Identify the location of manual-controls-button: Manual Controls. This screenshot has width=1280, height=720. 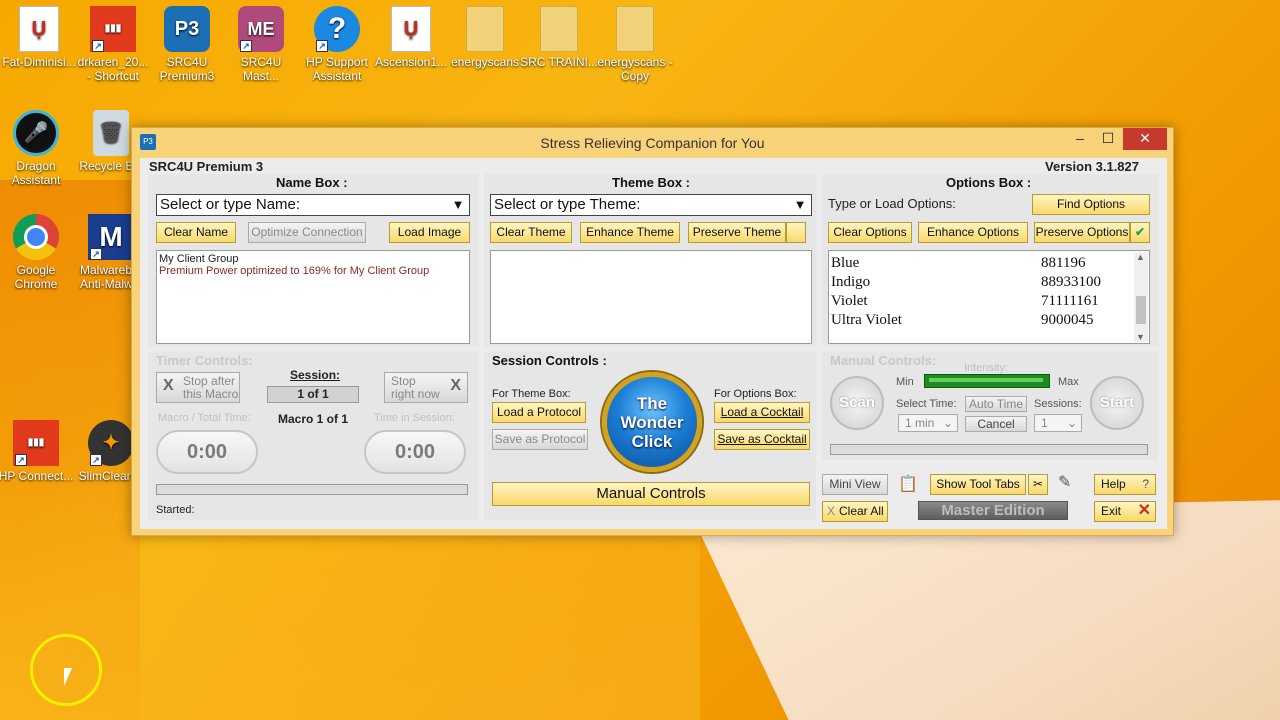
(651, 494).